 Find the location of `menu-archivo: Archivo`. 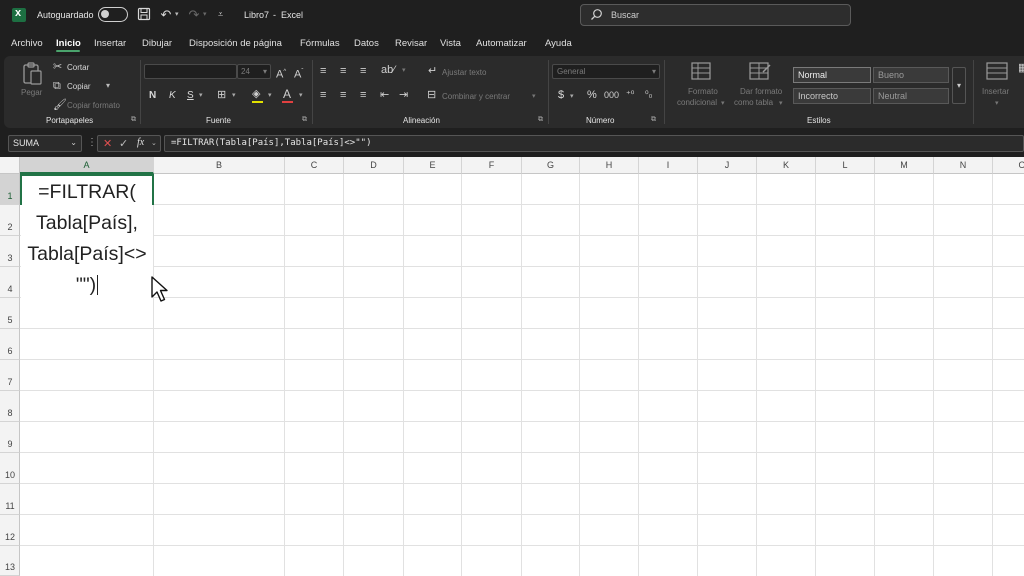

menu-archivo: Archivo is located at coordinates (27, 43).